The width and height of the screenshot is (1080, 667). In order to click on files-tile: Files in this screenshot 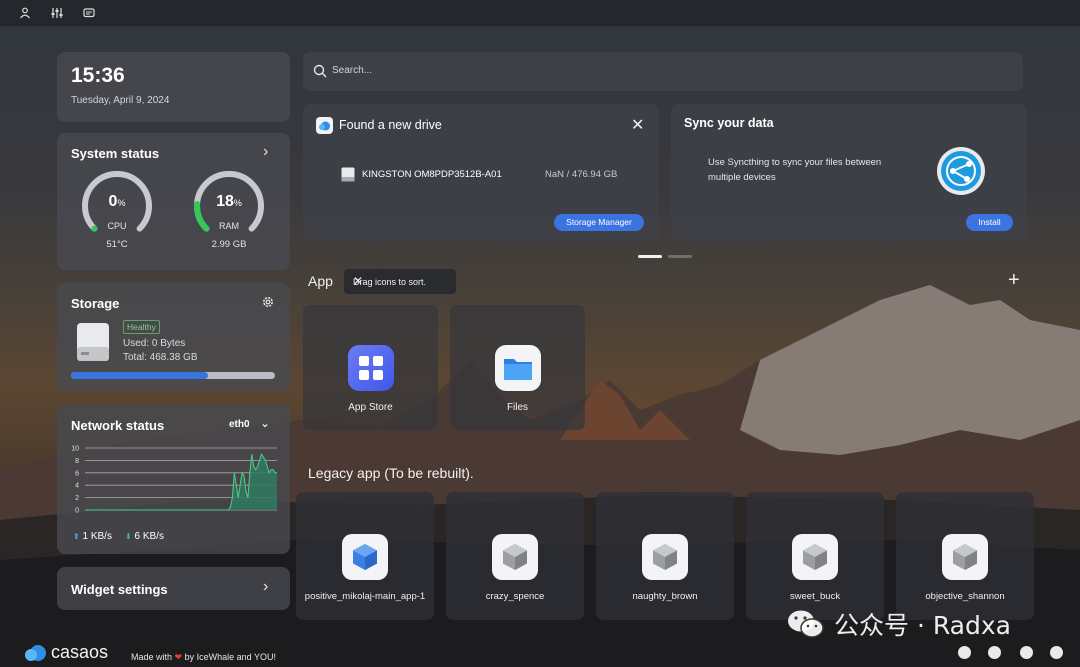, I will do `click(517, 367)`.